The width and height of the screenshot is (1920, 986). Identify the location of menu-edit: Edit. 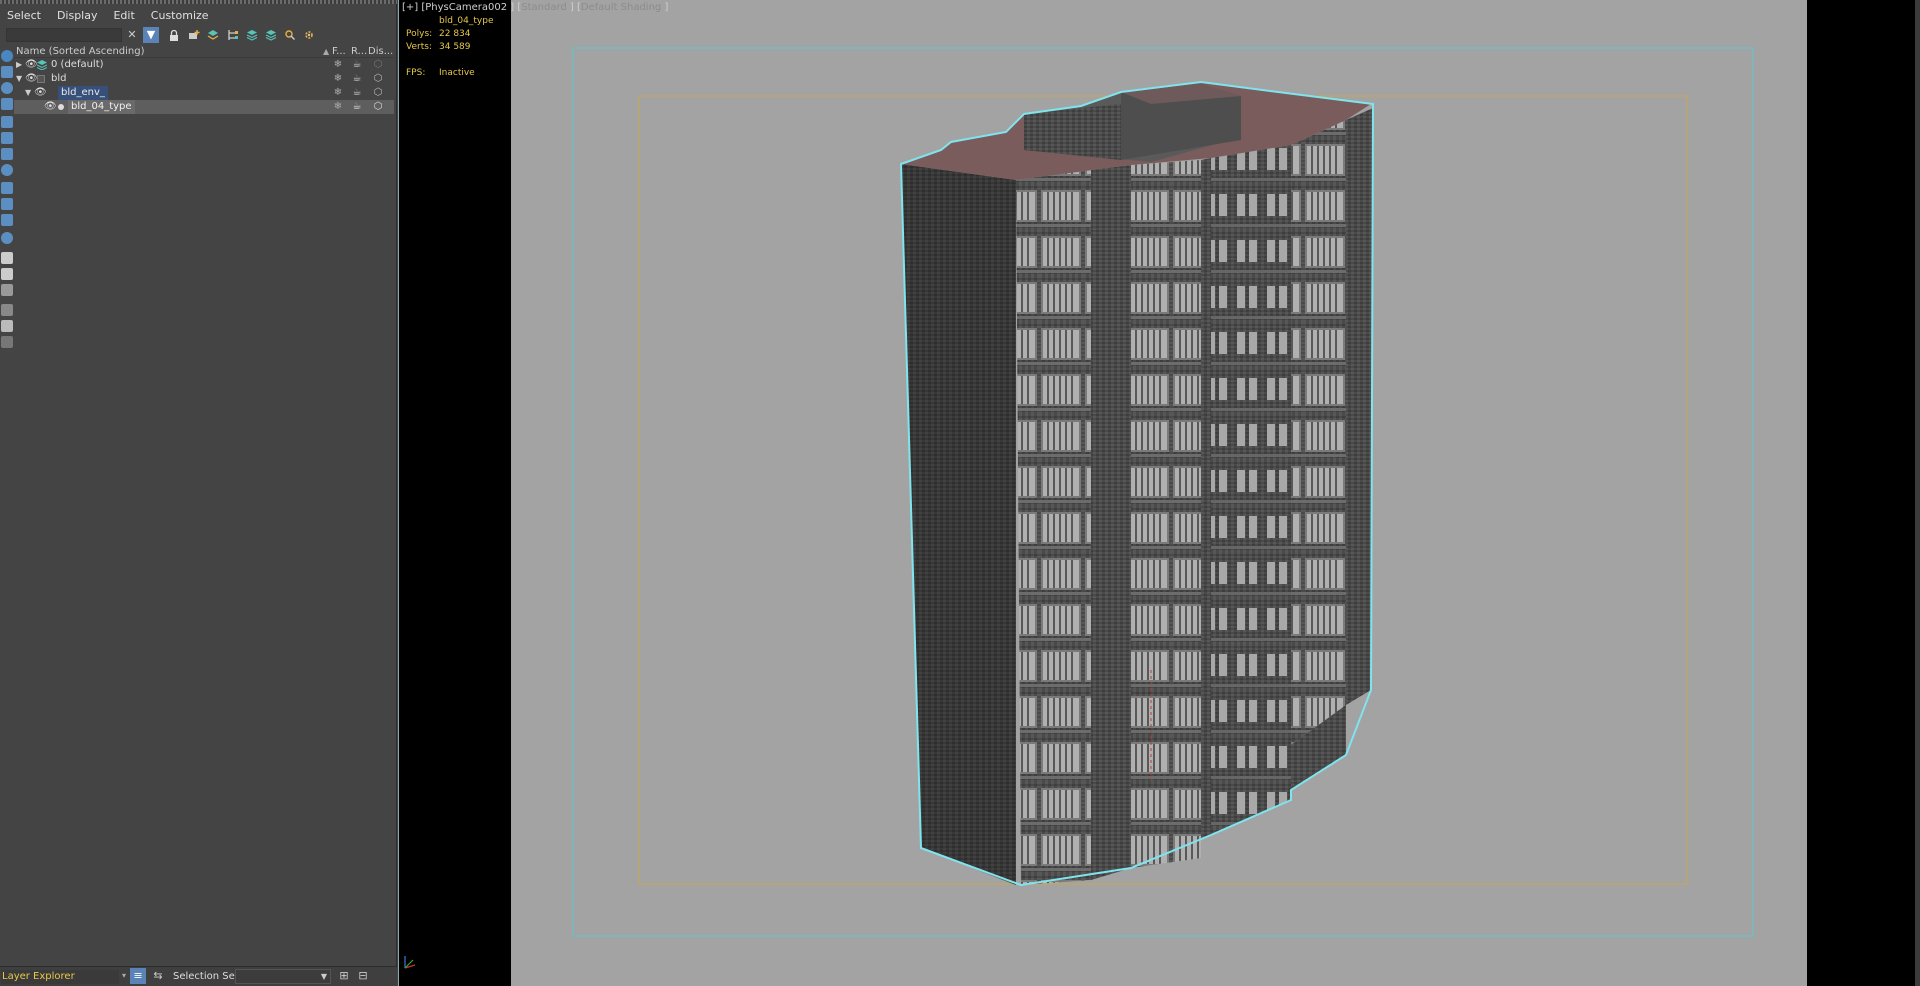
(123, 15).